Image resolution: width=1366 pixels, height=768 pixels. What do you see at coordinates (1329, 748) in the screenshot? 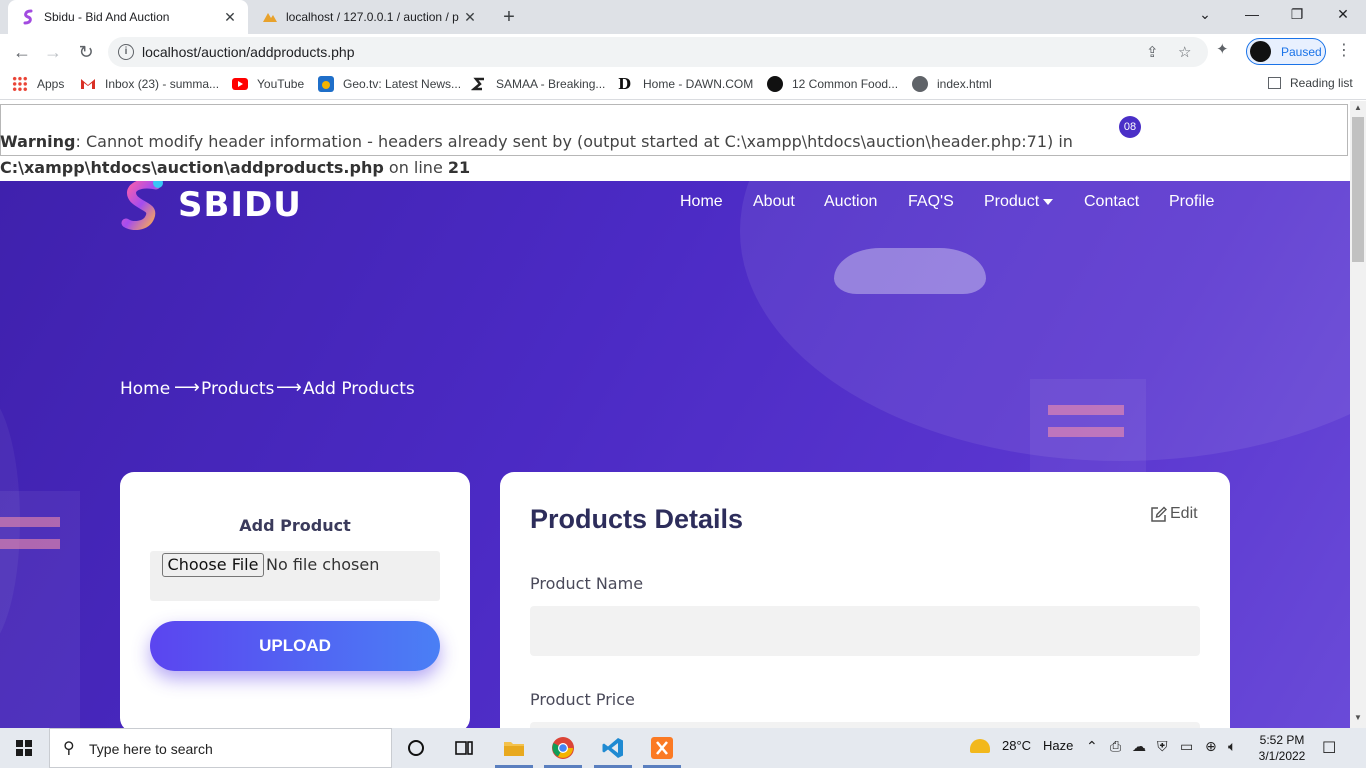
I see `notification-center-icon: ☐` at bounding box center [1329, 748].